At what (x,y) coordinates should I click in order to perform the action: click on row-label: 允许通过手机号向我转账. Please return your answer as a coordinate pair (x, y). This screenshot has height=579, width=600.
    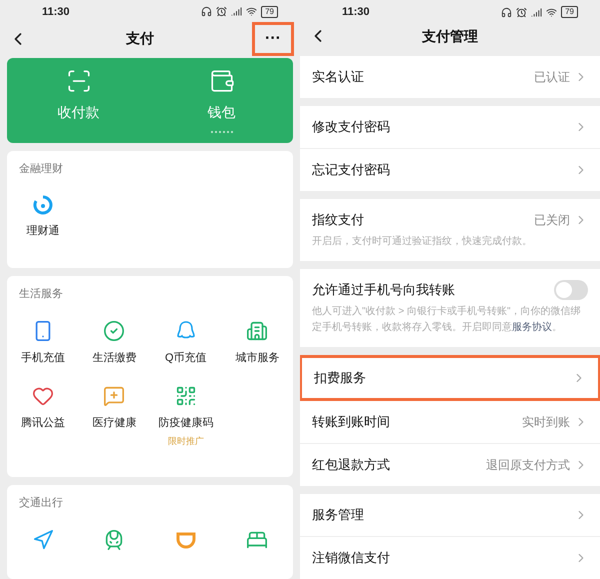
    Looking at the image, I should click on (383, 290).